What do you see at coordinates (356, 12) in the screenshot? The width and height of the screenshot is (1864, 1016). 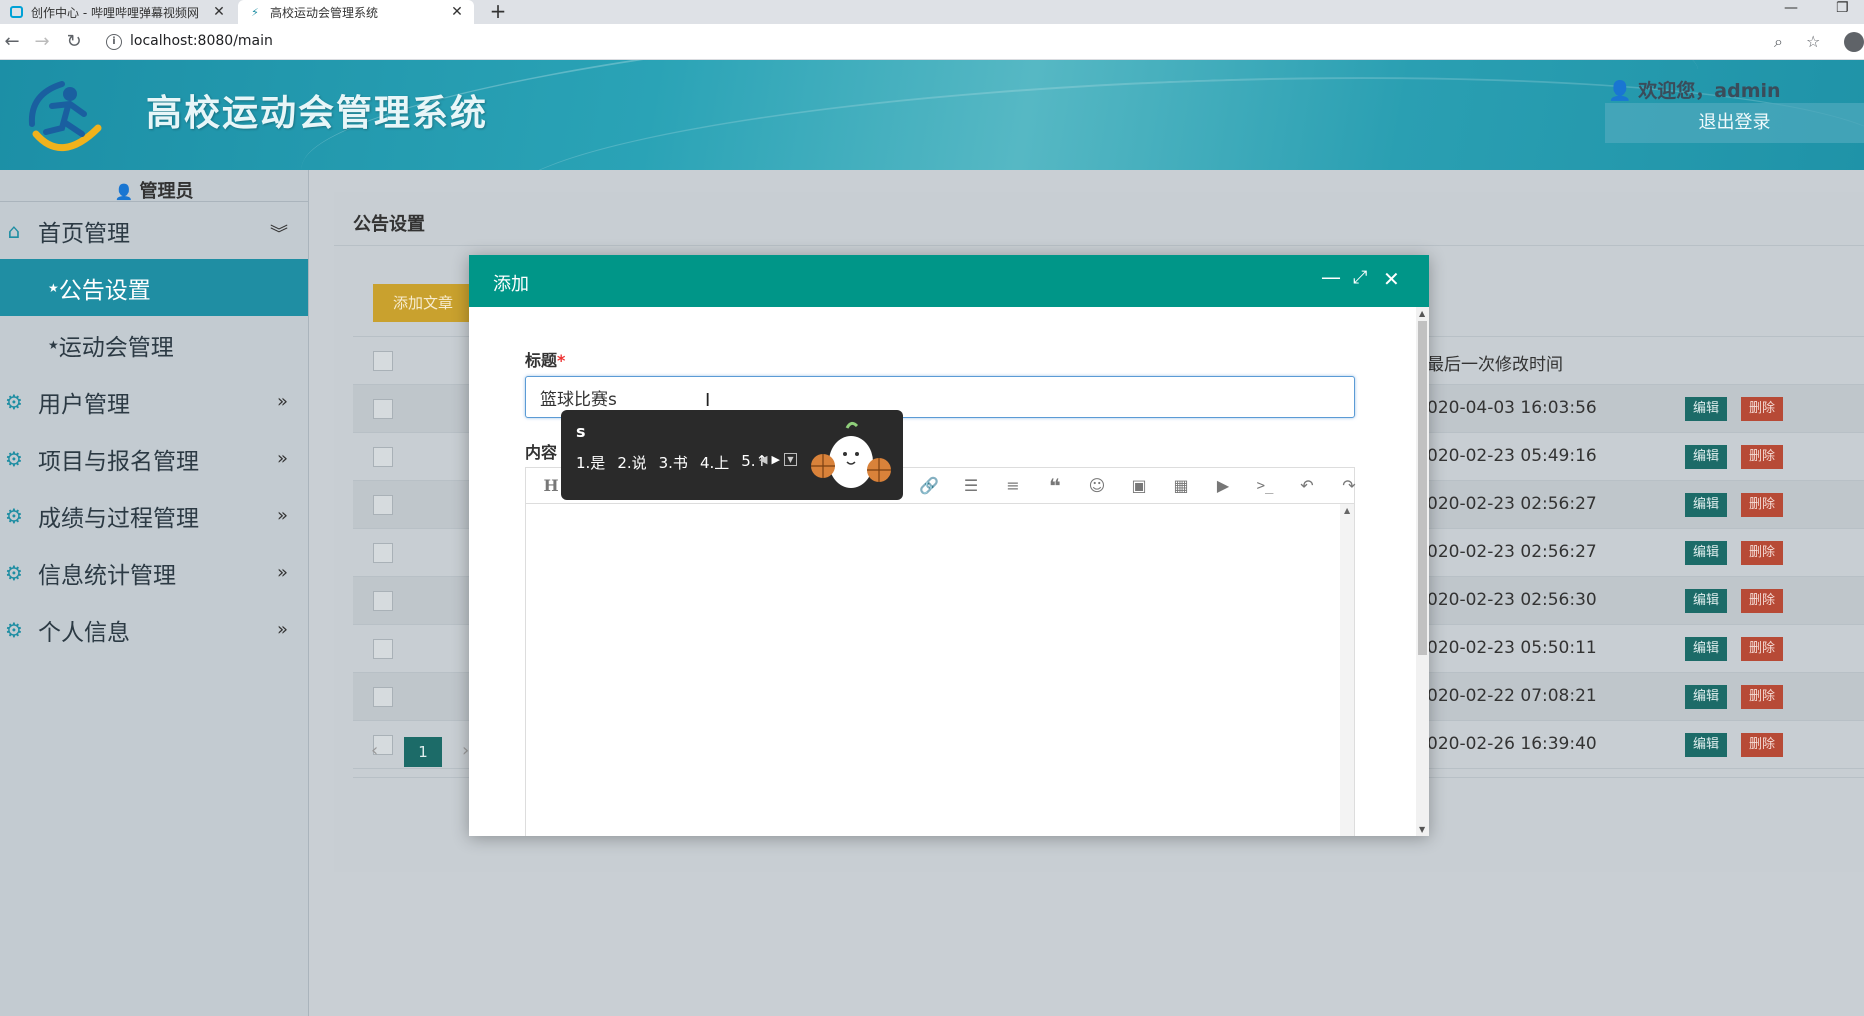 I see `browser-tab-sports: ⚡ 高校运动会管理系统 ✕` at bounding box center [356, 12].